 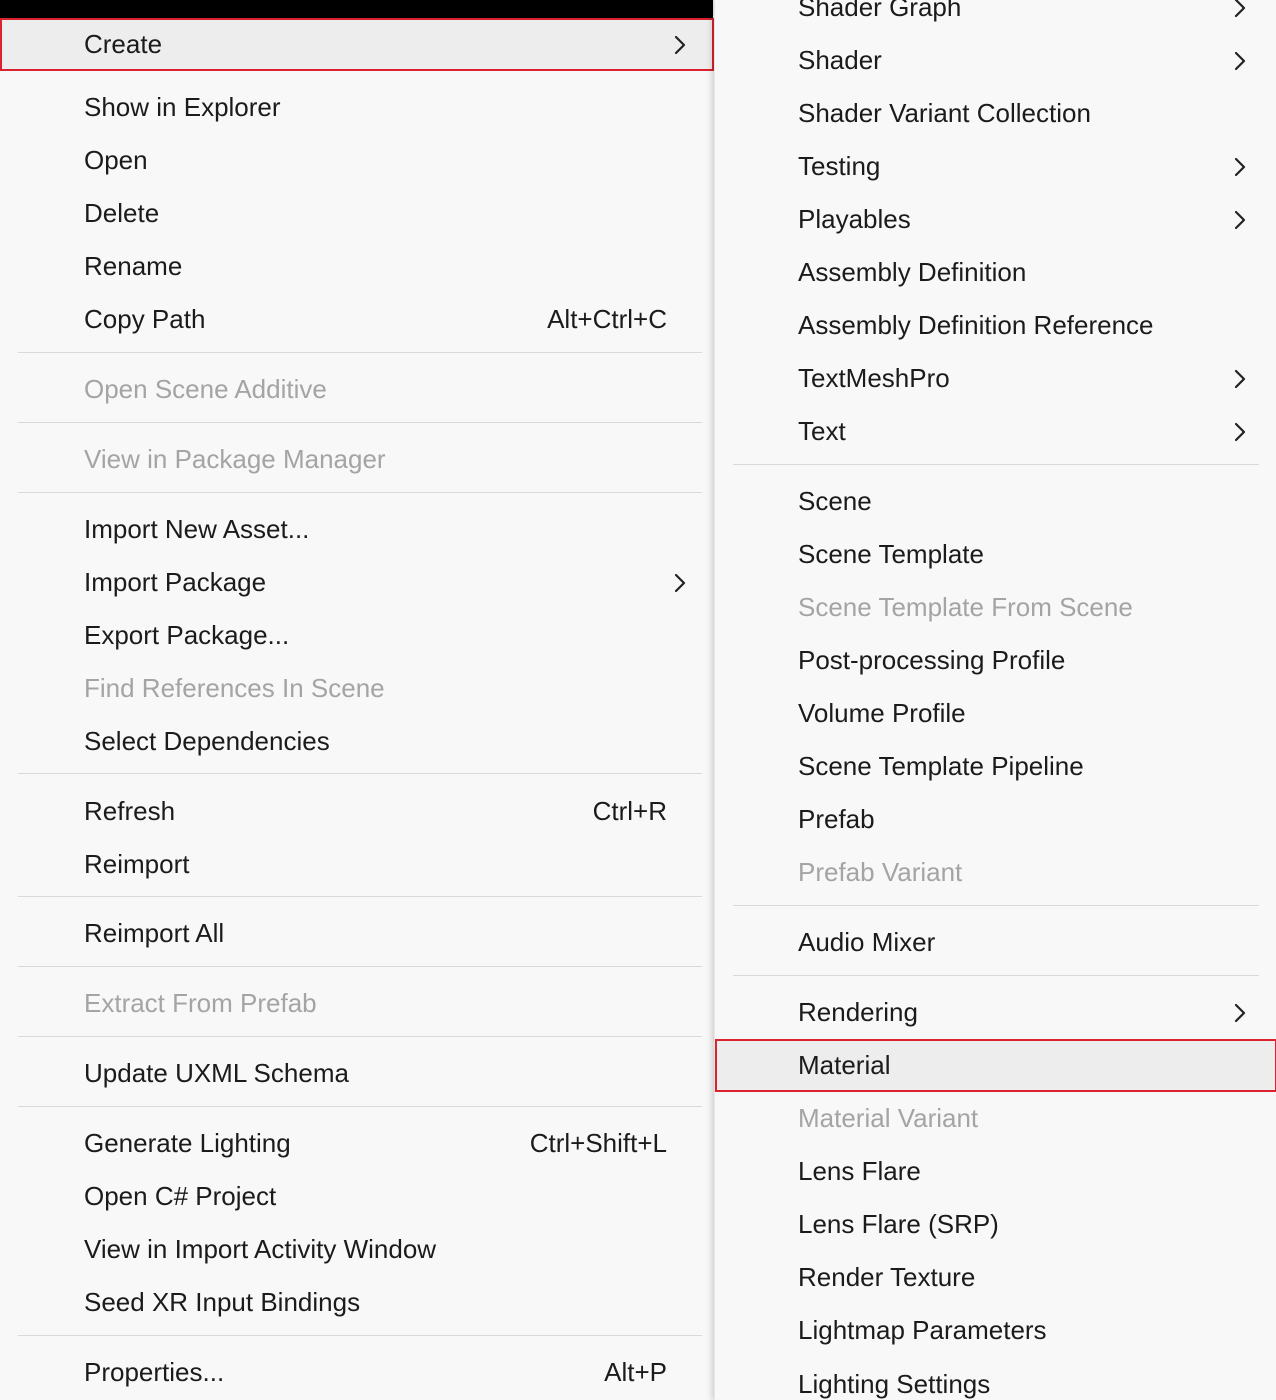 I want to click on title-bar-strip, so click(x=356, y=9).